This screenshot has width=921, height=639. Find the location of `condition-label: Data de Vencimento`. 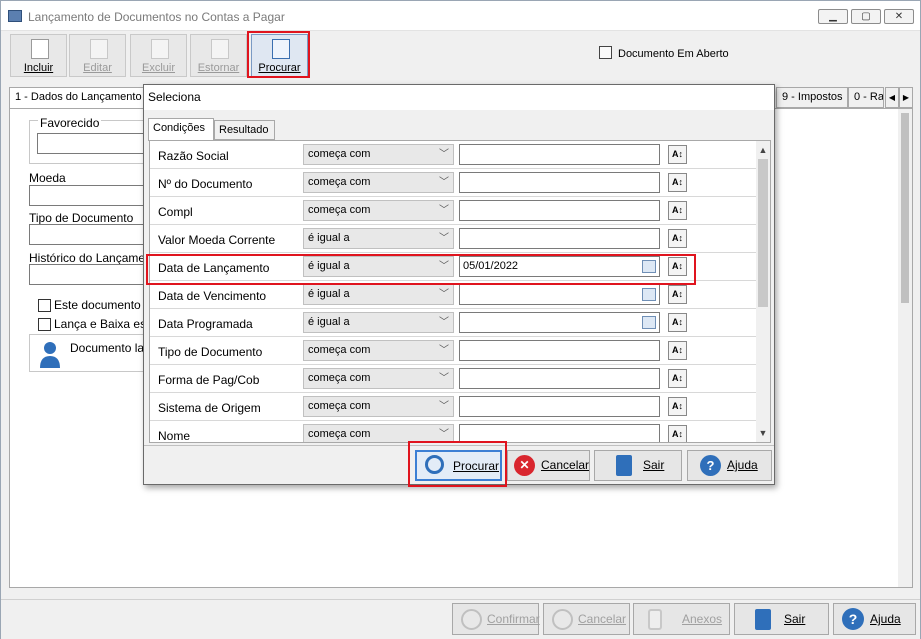

condition-label: Data de Vencimento is located at coordinates (212, 296).